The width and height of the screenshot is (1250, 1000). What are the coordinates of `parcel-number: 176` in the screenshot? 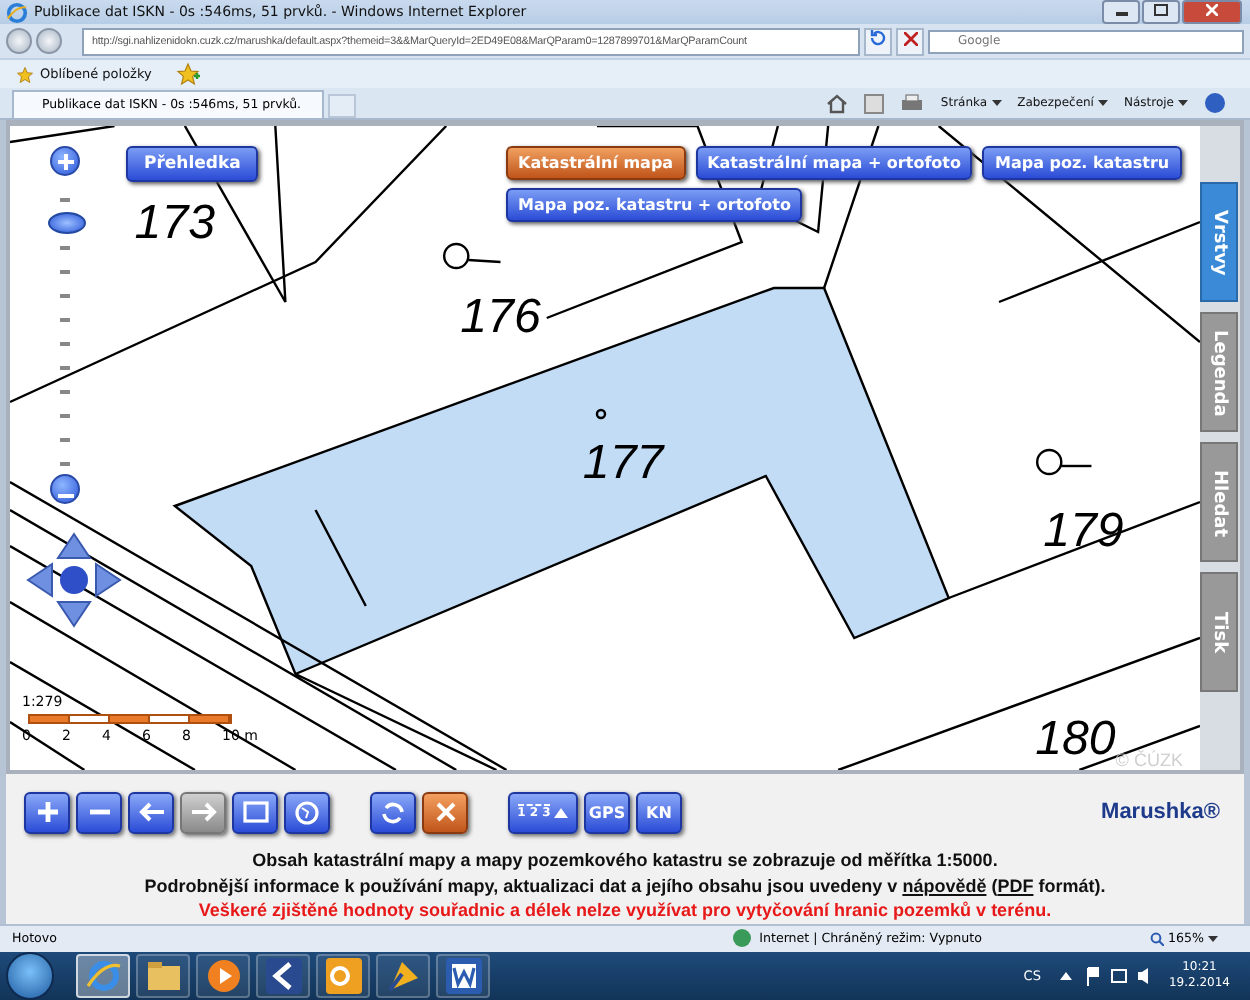 It's located at (500, 317).